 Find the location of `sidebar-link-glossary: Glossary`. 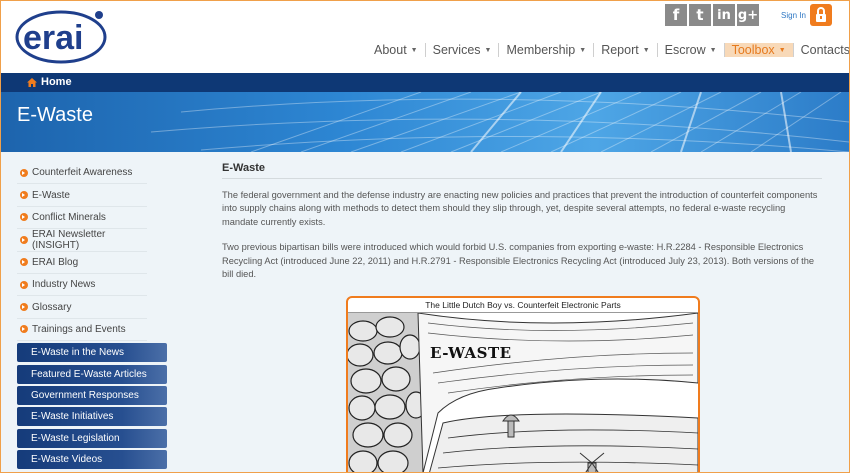

sidebar-link-glossary: Glossary is located at coordinates (82, 307).